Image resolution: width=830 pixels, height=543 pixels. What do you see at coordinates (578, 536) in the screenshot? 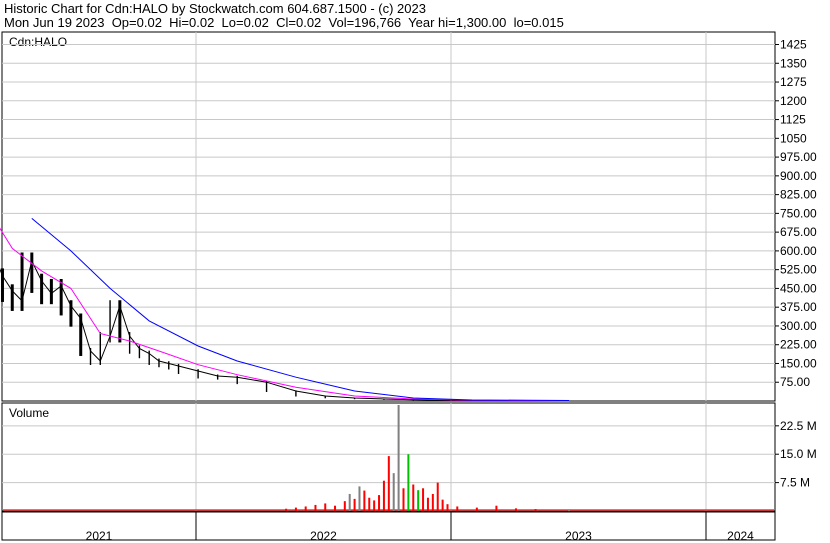
I see `x-tick-label: 2023` at bounding box center [578, 536].